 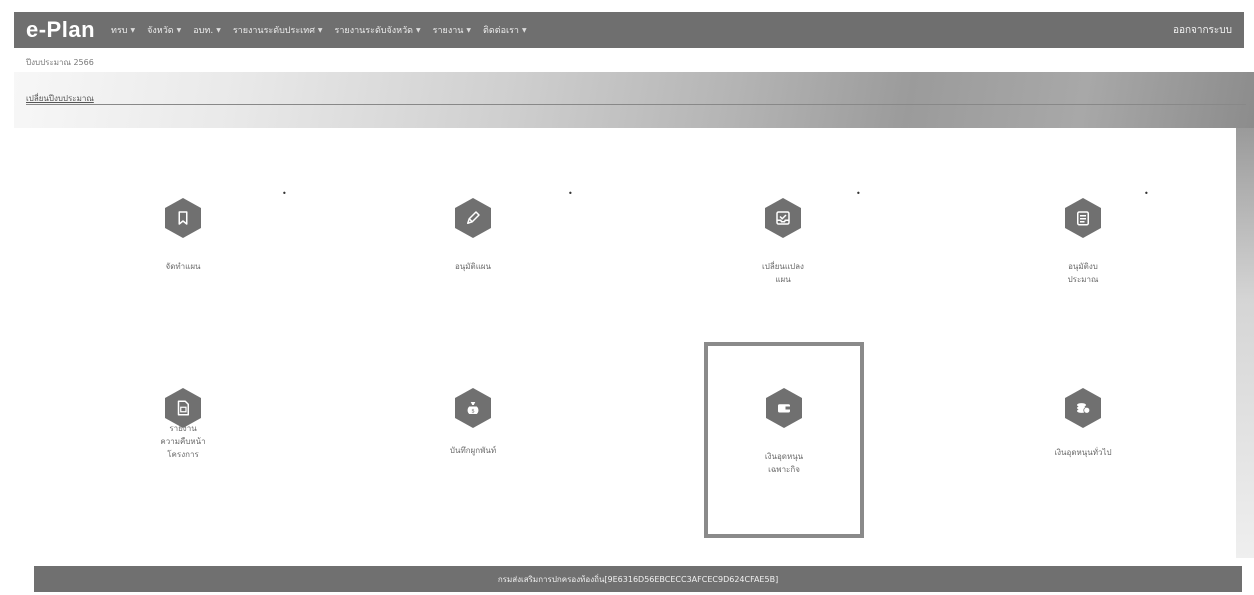 I want to click on clipboard-icon, so click(x=1083, y=218).